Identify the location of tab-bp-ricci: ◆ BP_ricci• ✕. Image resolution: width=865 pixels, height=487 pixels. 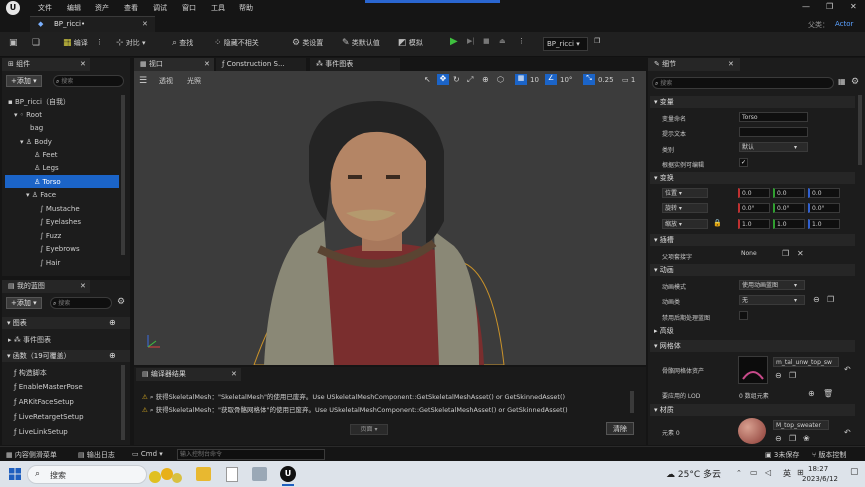
(92, 24).